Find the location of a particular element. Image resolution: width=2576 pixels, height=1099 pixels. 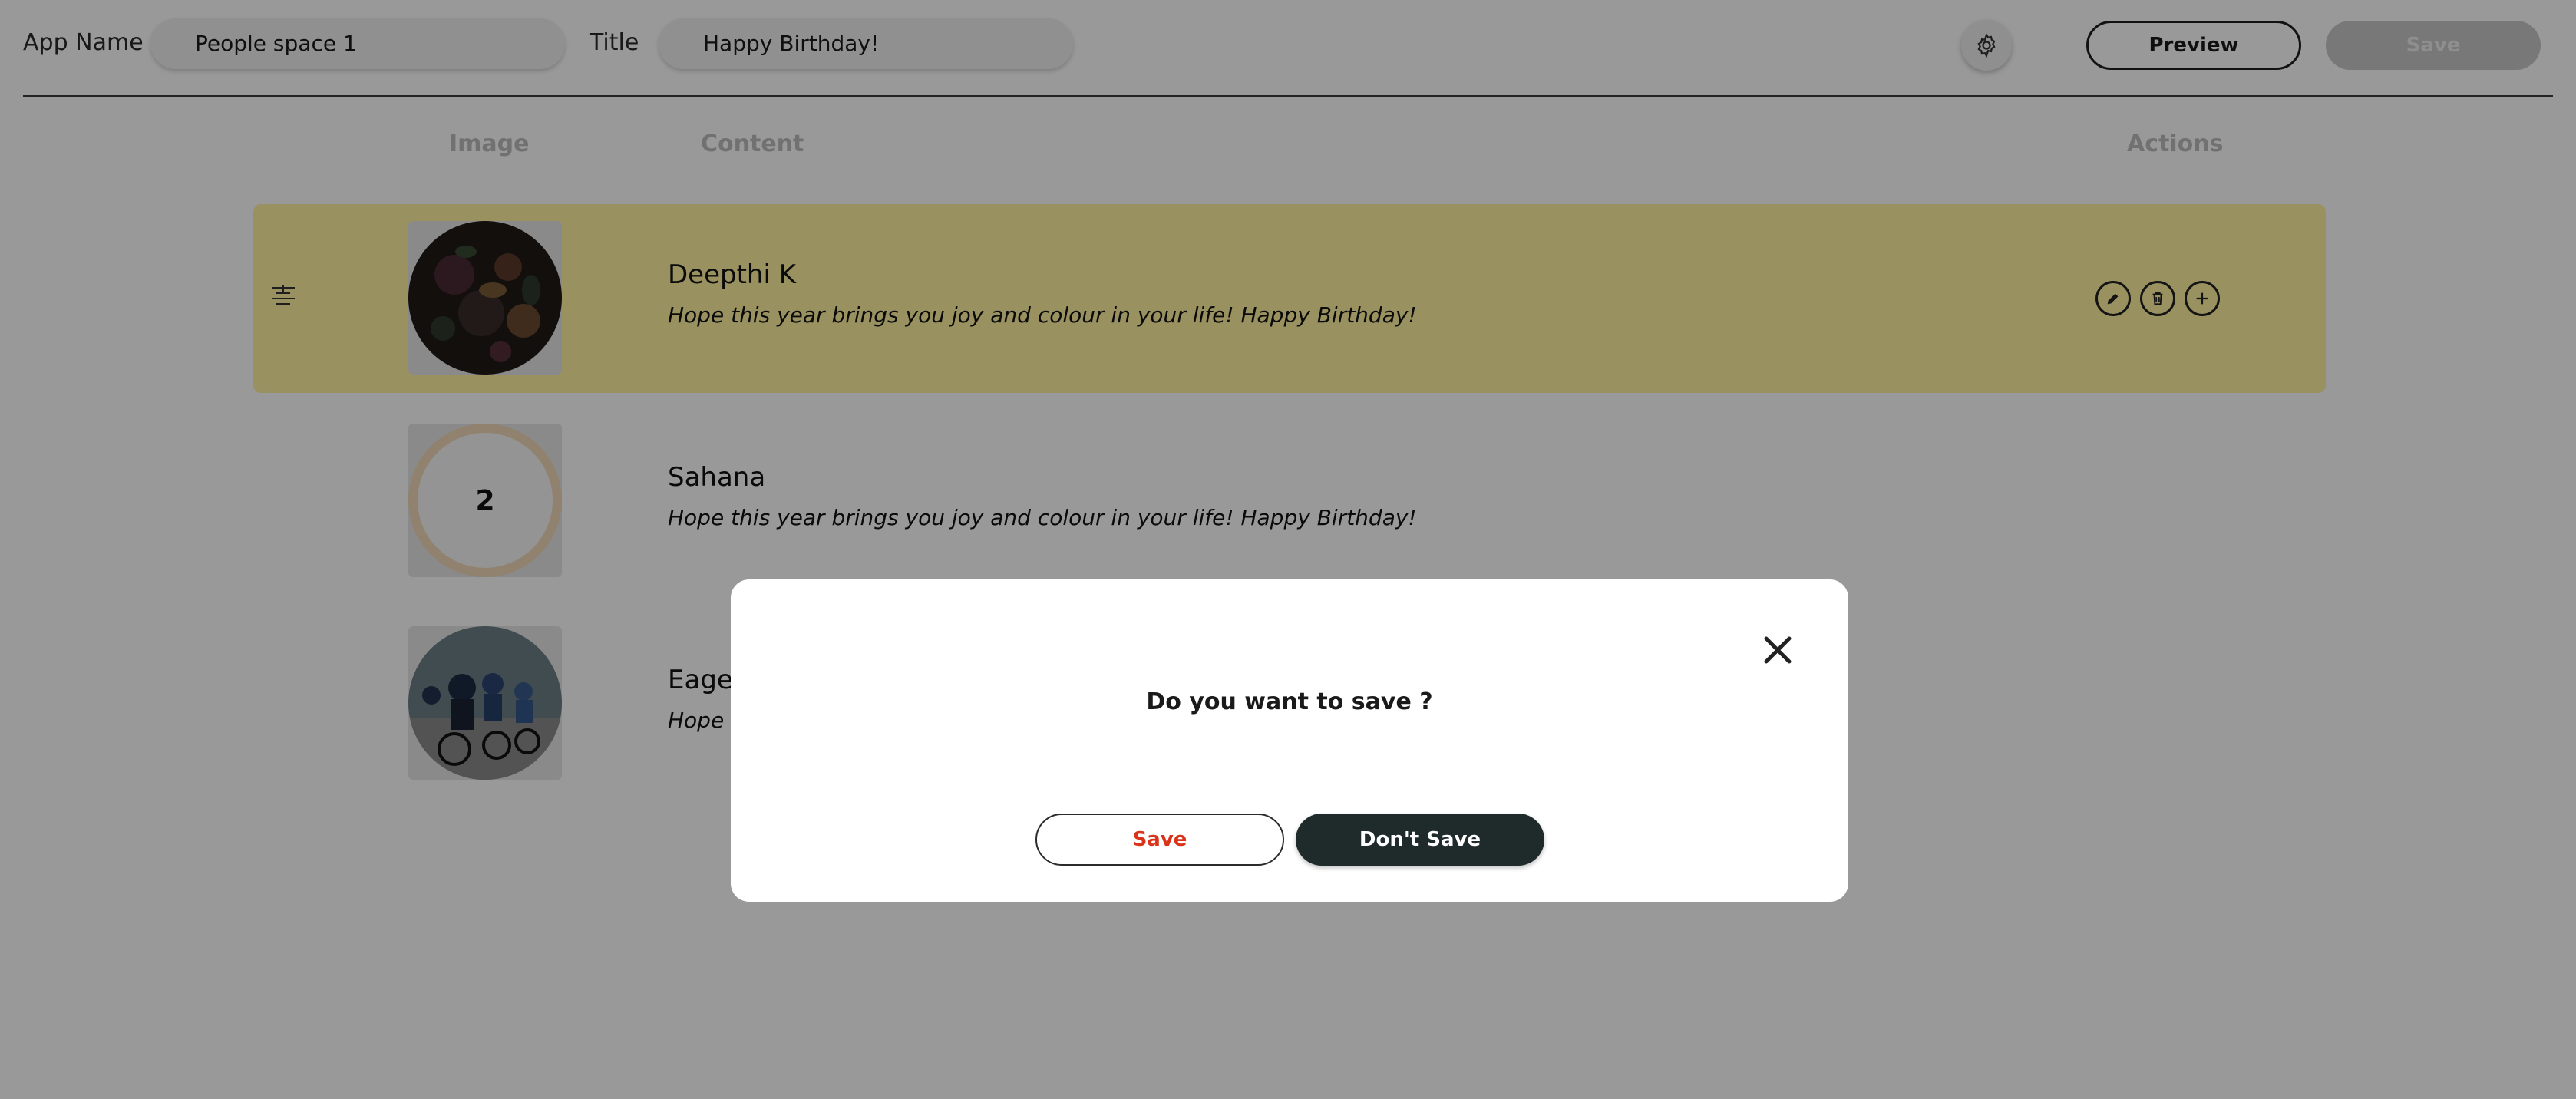

dialog-question: Do you want to save ? is located at coordinates (1289, 701).